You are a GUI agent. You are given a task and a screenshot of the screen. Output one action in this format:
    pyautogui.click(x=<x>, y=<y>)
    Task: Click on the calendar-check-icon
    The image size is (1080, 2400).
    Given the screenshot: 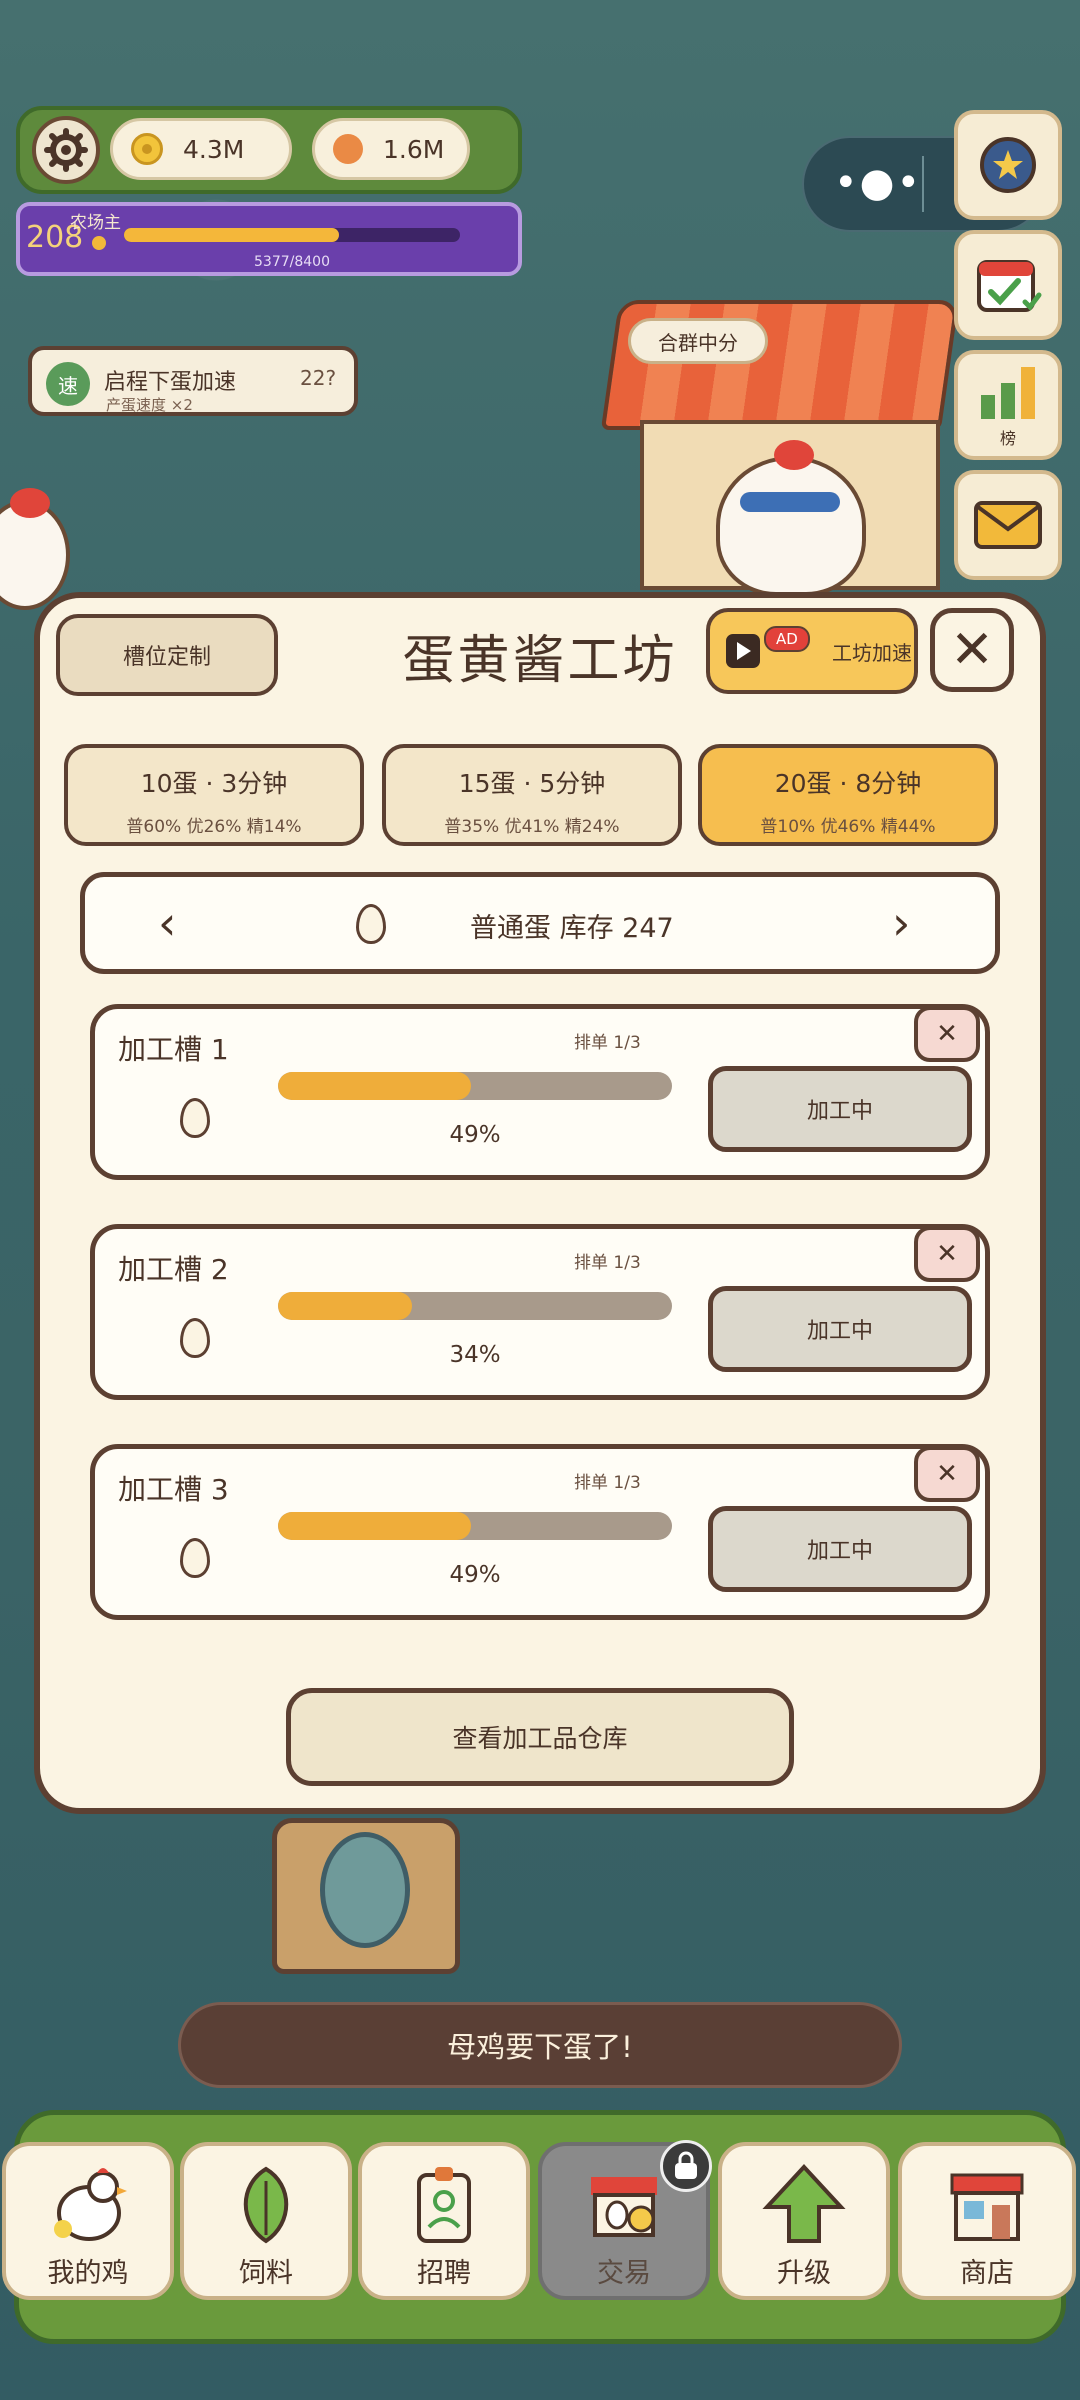 What is the action you would take?
    pyautogui.click(x=1009, y=286)
    